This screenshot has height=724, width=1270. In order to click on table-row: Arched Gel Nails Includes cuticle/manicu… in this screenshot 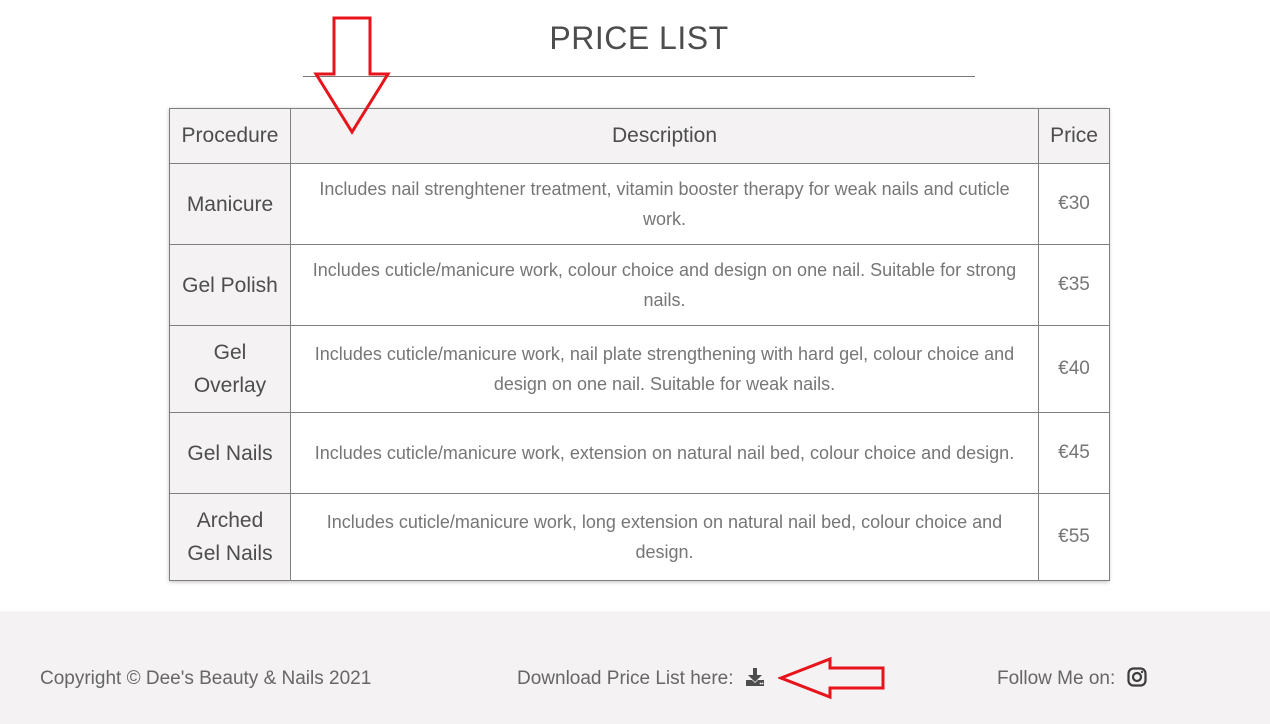, I will do `click(639, 537)`.